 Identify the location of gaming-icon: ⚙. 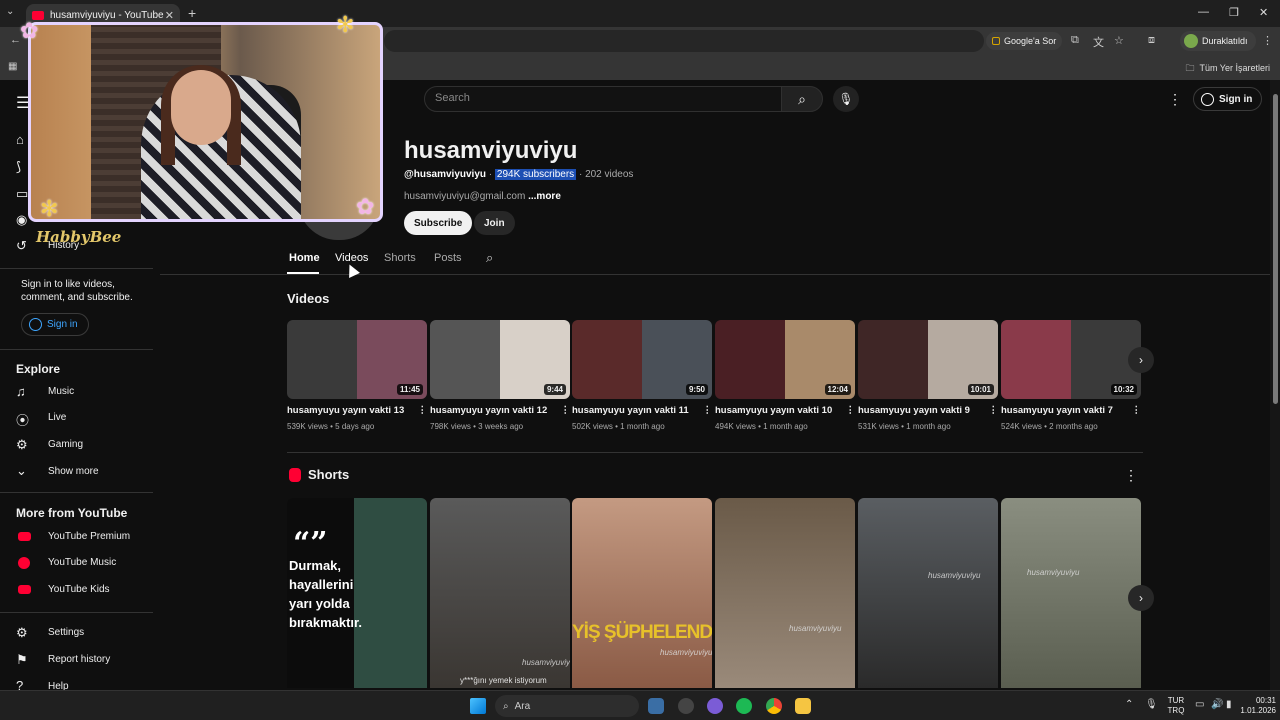
(22, 445).